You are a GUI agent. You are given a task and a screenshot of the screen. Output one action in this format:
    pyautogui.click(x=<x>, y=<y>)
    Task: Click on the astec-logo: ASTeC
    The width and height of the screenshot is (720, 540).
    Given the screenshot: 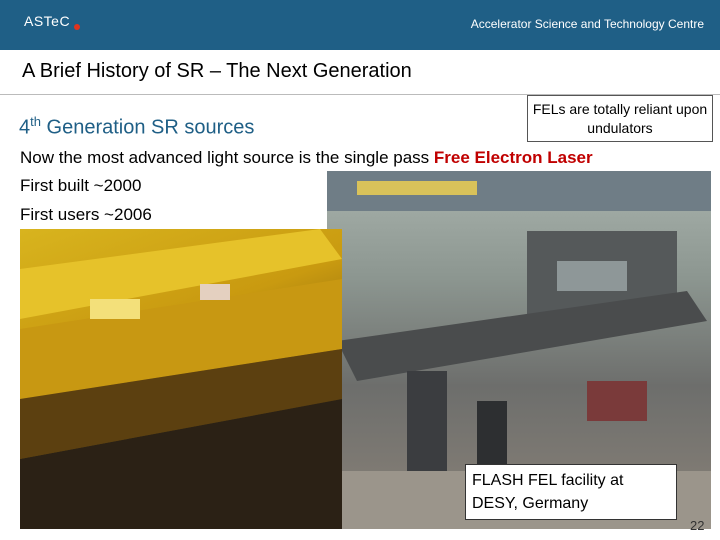 What is the action you would take?
    pyautogui.click(x=46, y=24)
    